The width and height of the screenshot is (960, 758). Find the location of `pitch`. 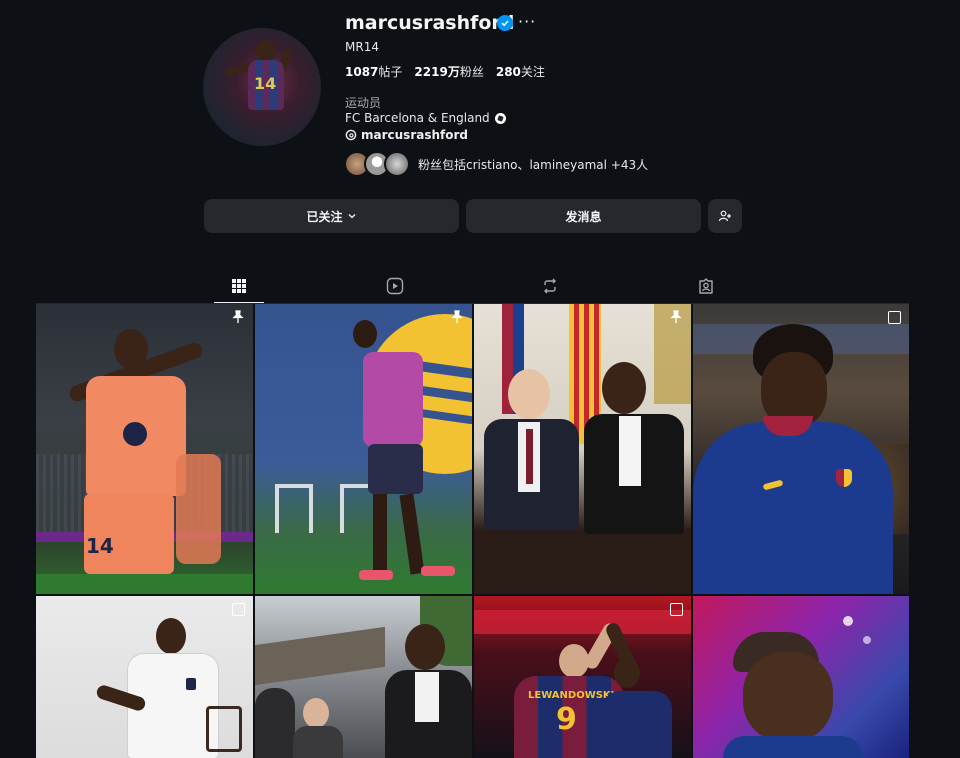

pitch is located at coordinates (144, 584).